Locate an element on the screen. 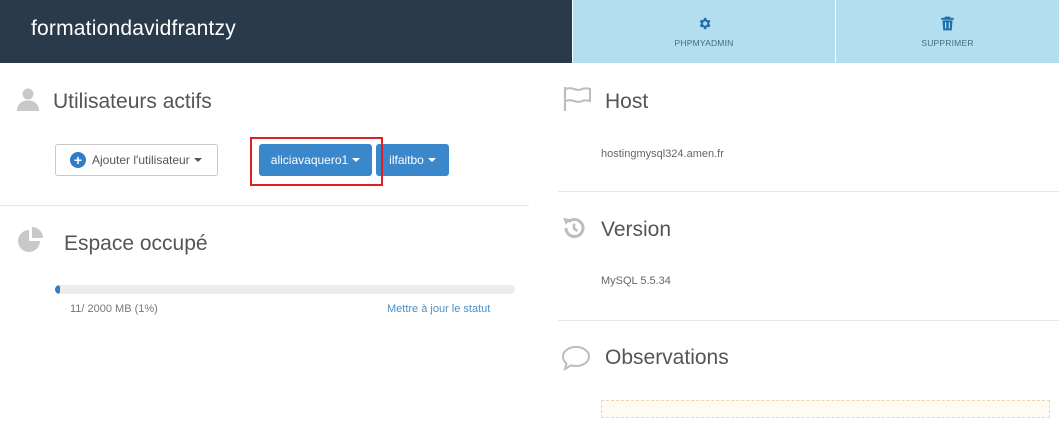  flag-icon is located at coordinates (577, 99).